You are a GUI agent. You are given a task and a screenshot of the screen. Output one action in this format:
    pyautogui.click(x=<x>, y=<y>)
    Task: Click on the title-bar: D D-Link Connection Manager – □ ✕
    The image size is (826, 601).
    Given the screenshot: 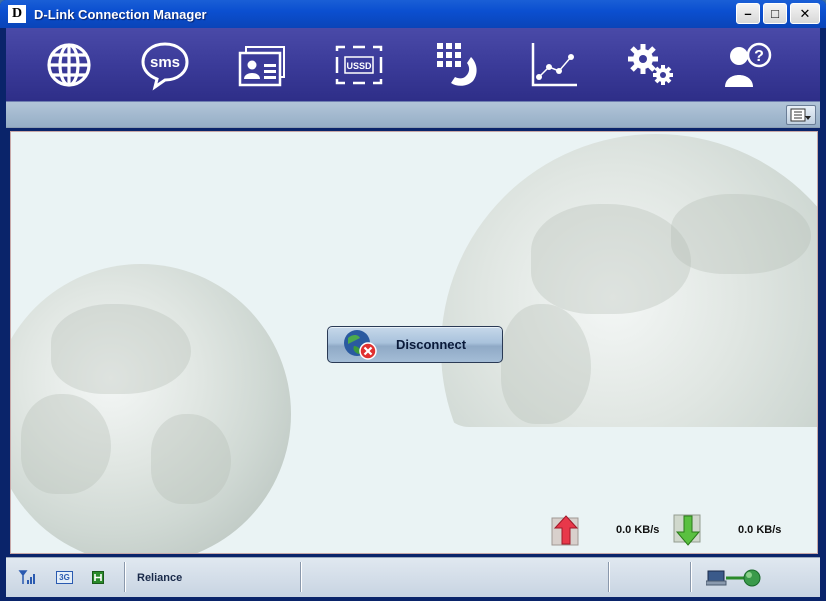 What is the action you would take?
    pyautogui.click(x=413, y=14)
    